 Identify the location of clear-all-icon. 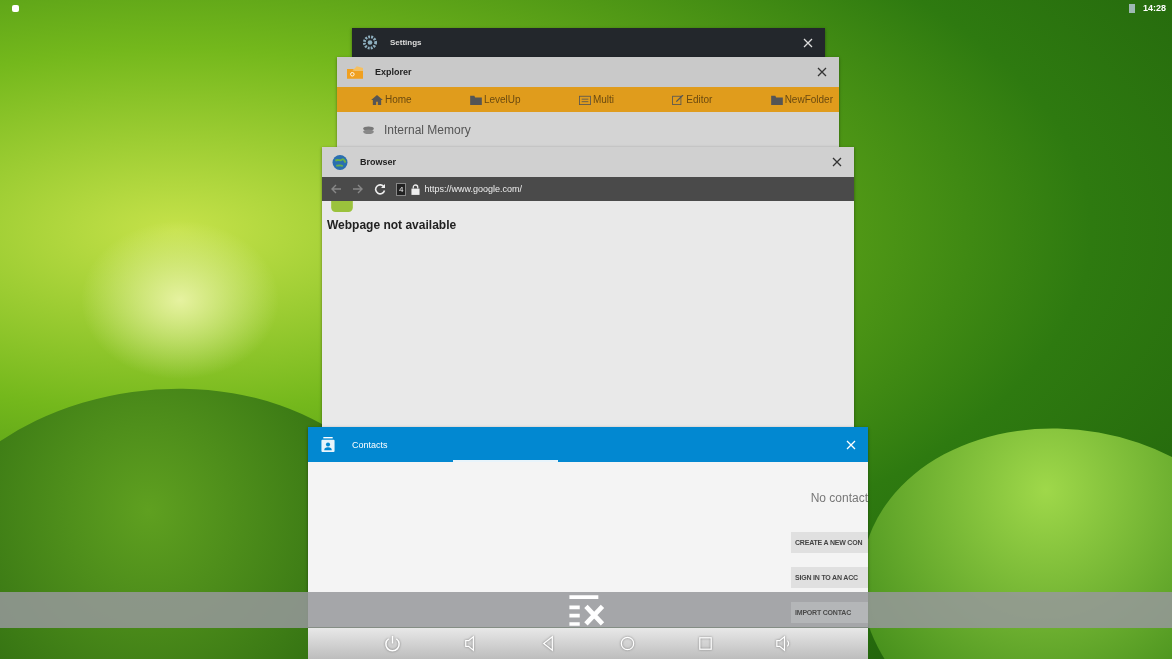
(588, 610).